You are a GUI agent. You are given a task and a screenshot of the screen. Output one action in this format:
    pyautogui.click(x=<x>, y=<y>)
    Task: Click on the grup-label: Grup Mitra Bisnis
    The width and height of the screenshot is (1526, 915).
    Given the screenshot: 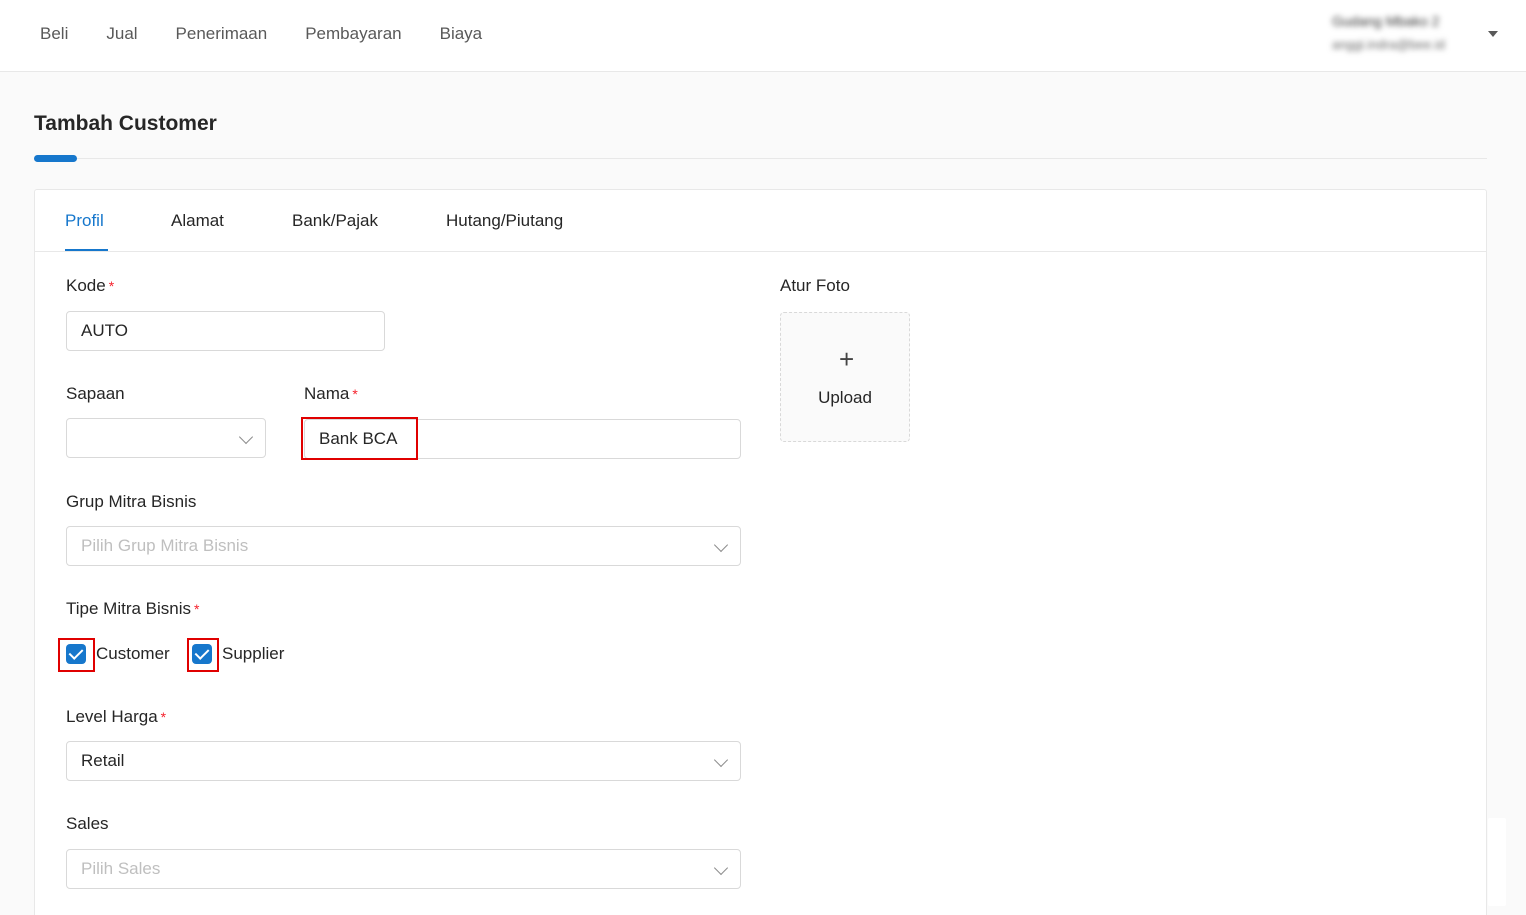 What is the action you would take?
    pyautogui.click(x=131, y=501)
    